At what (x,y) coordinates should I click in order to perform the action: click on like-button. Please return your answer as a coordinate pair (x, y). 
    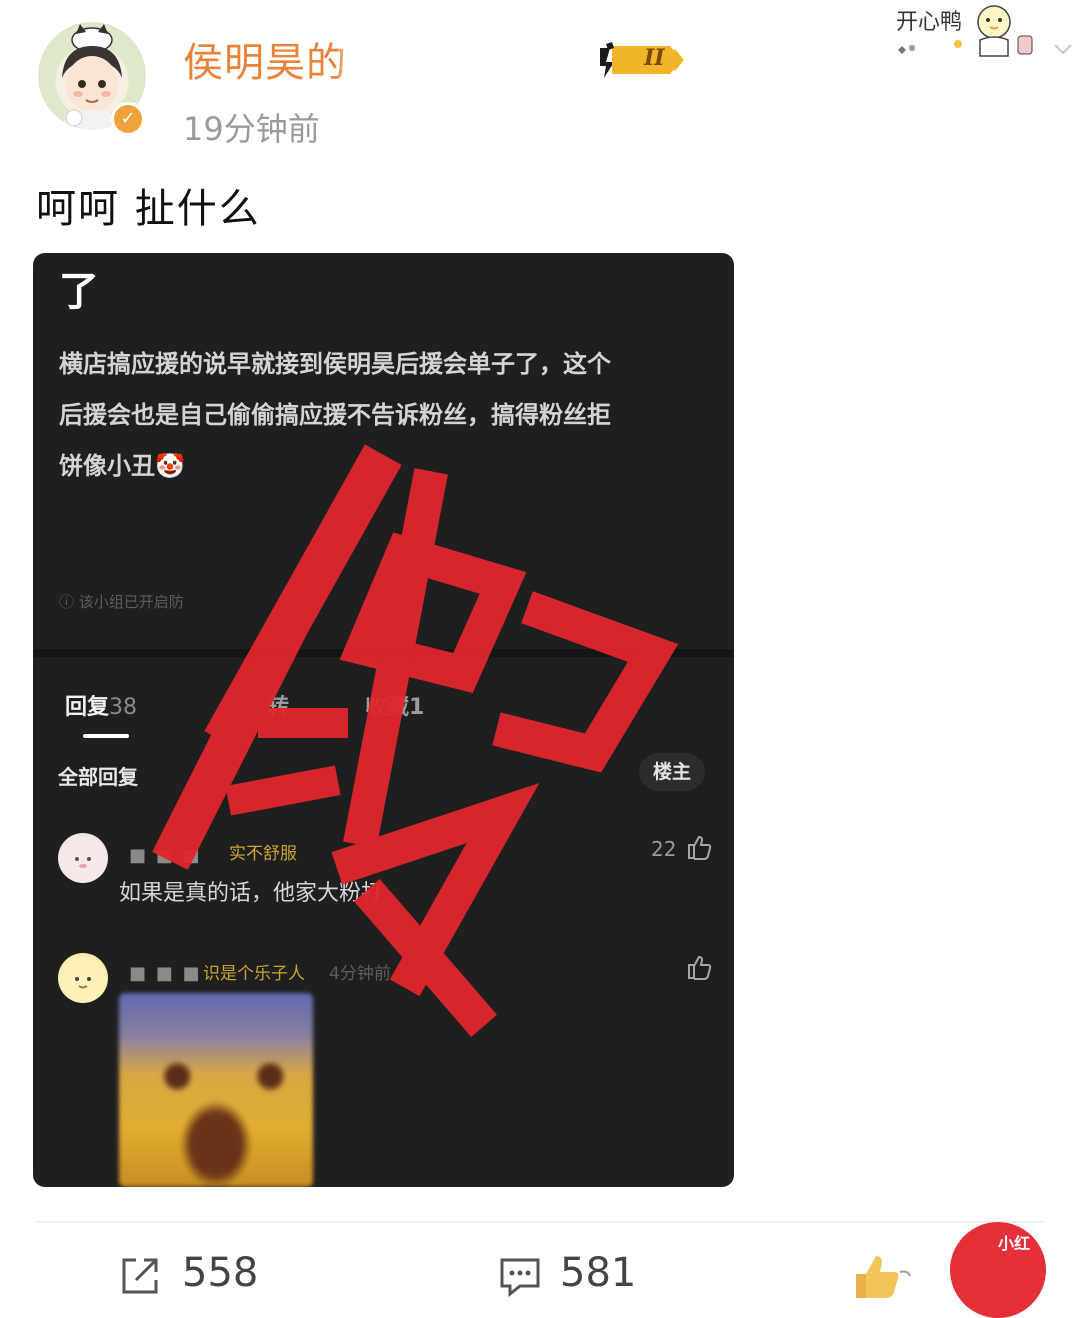
    Looking at the image, I should click on (882, 1279).